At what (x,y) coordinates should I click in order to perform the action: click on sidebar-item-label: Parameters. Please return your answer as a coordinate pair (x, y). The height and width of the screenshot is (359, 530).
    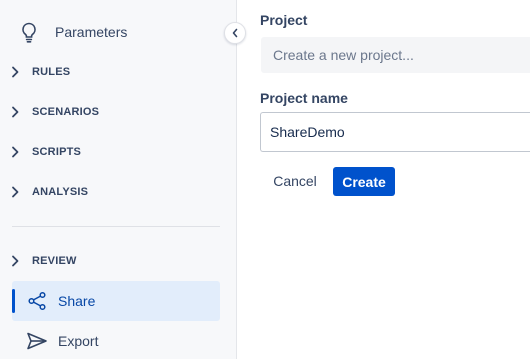
    Looking at the image, I should click on (91, 32).